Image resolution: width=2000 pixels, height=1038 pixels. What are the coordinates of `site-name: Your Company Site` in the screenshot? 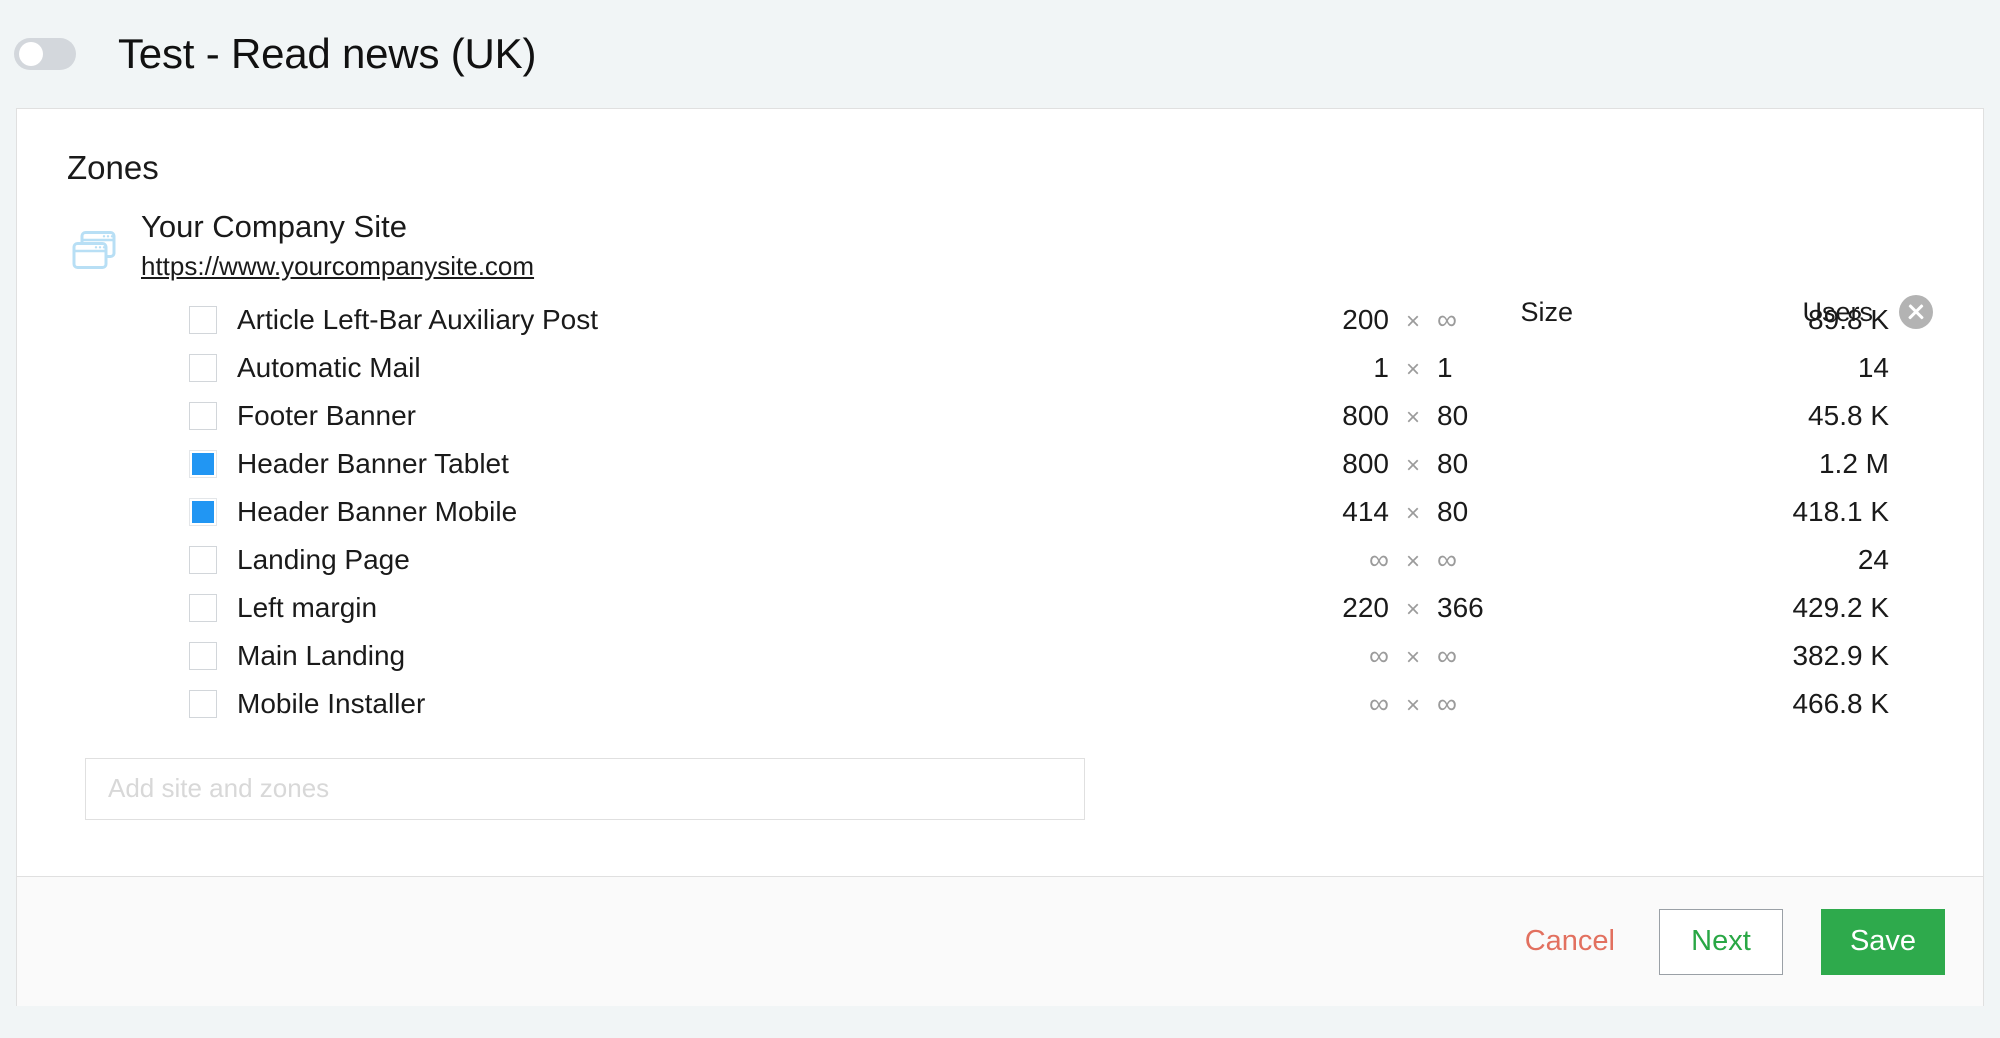 It's located at (274, 226).